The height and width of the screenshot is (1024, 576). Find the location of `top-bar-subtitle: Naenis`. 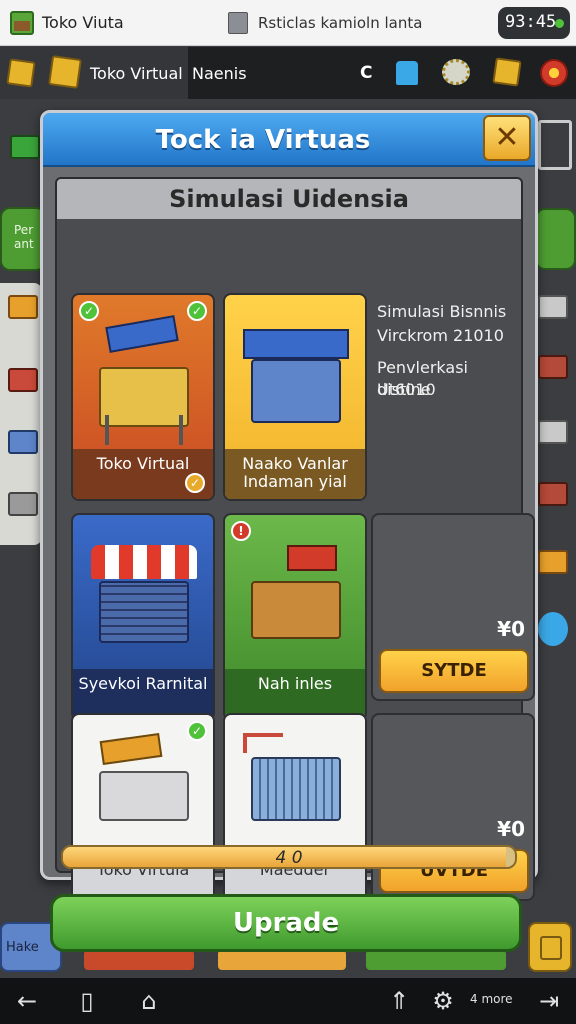

top-bar-subtitle: Naenis is located at coordinates (219, 73).